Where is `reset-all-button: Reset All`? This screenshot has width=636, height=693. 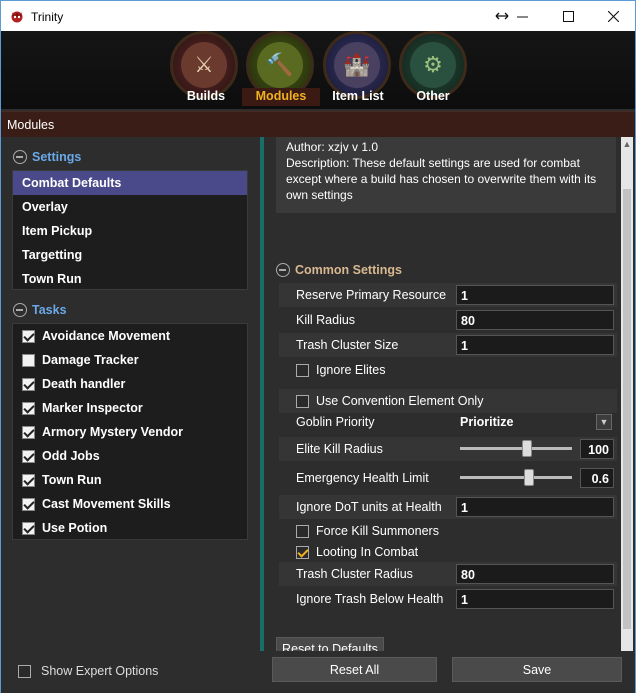 reset-all-button: Reset All is located at coordinates (354, 669).